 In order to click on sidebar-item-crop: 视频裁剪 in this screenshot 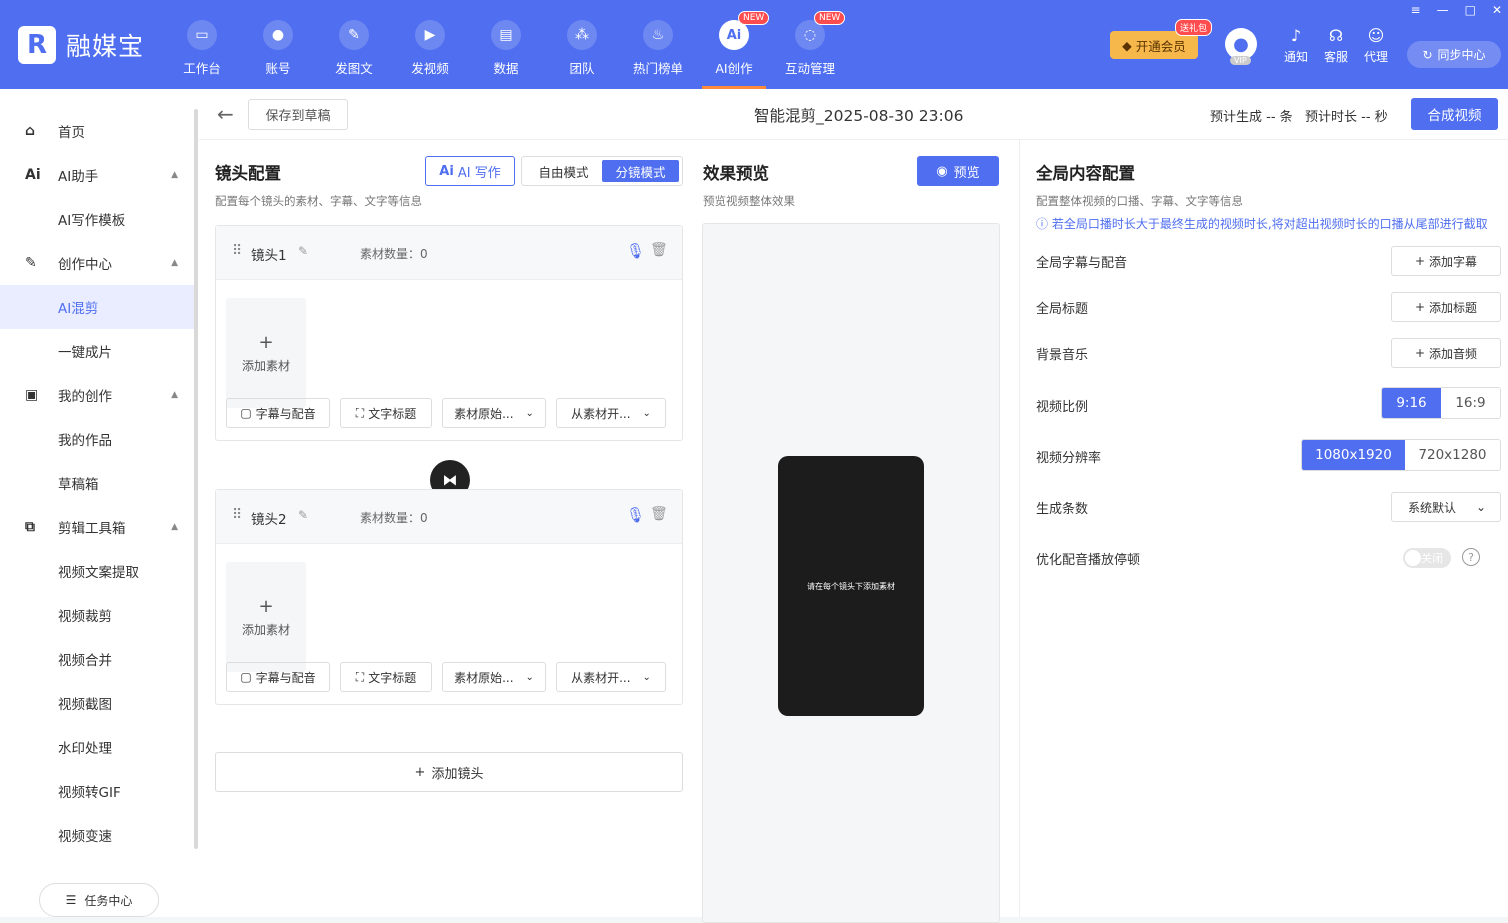, I will do `click(97, 615)`.